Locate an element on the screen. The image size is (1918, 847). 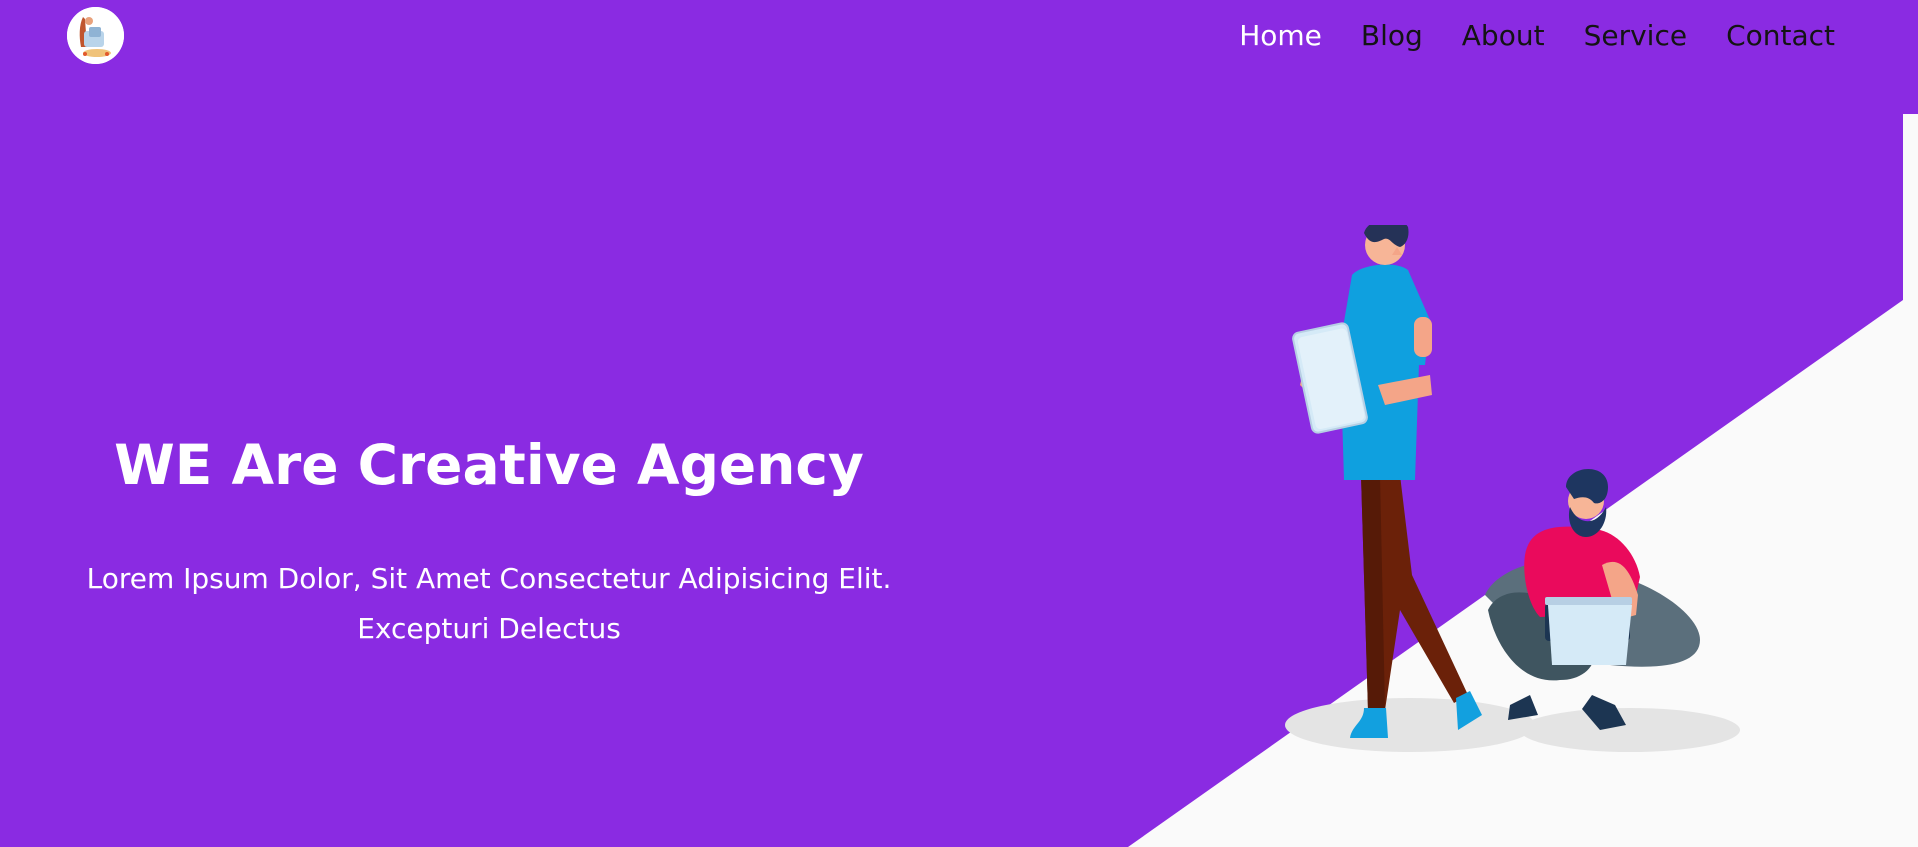
nav-link-blog: Blog is located at coordinates (1392, 36).